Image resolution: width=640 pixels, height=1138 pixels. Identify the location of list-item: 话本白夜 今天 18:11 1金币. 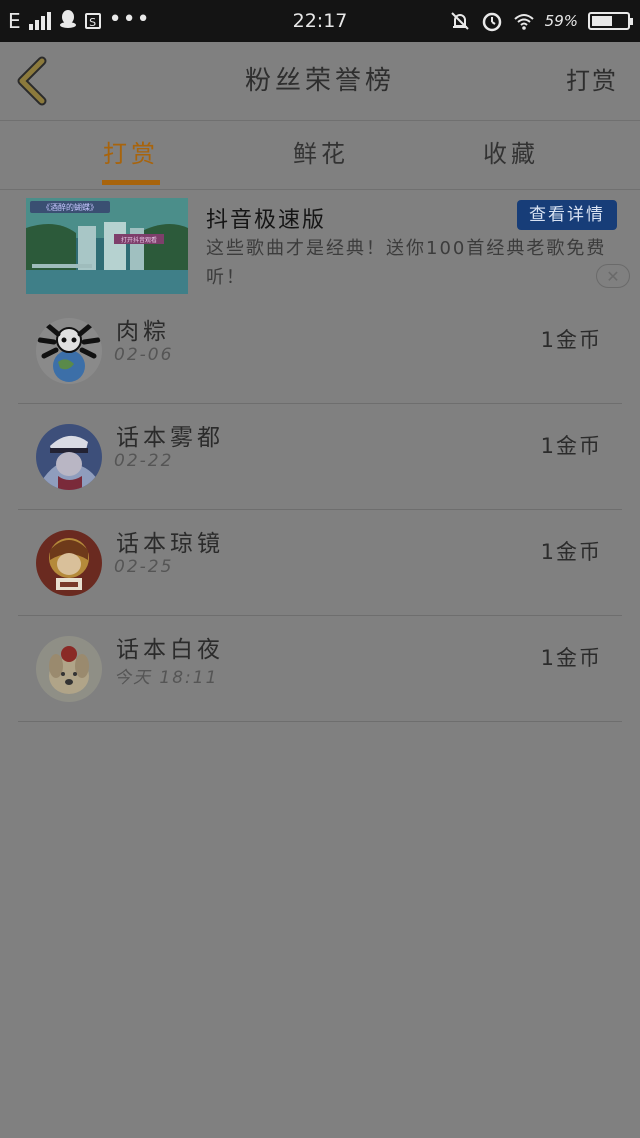
(320, 669).